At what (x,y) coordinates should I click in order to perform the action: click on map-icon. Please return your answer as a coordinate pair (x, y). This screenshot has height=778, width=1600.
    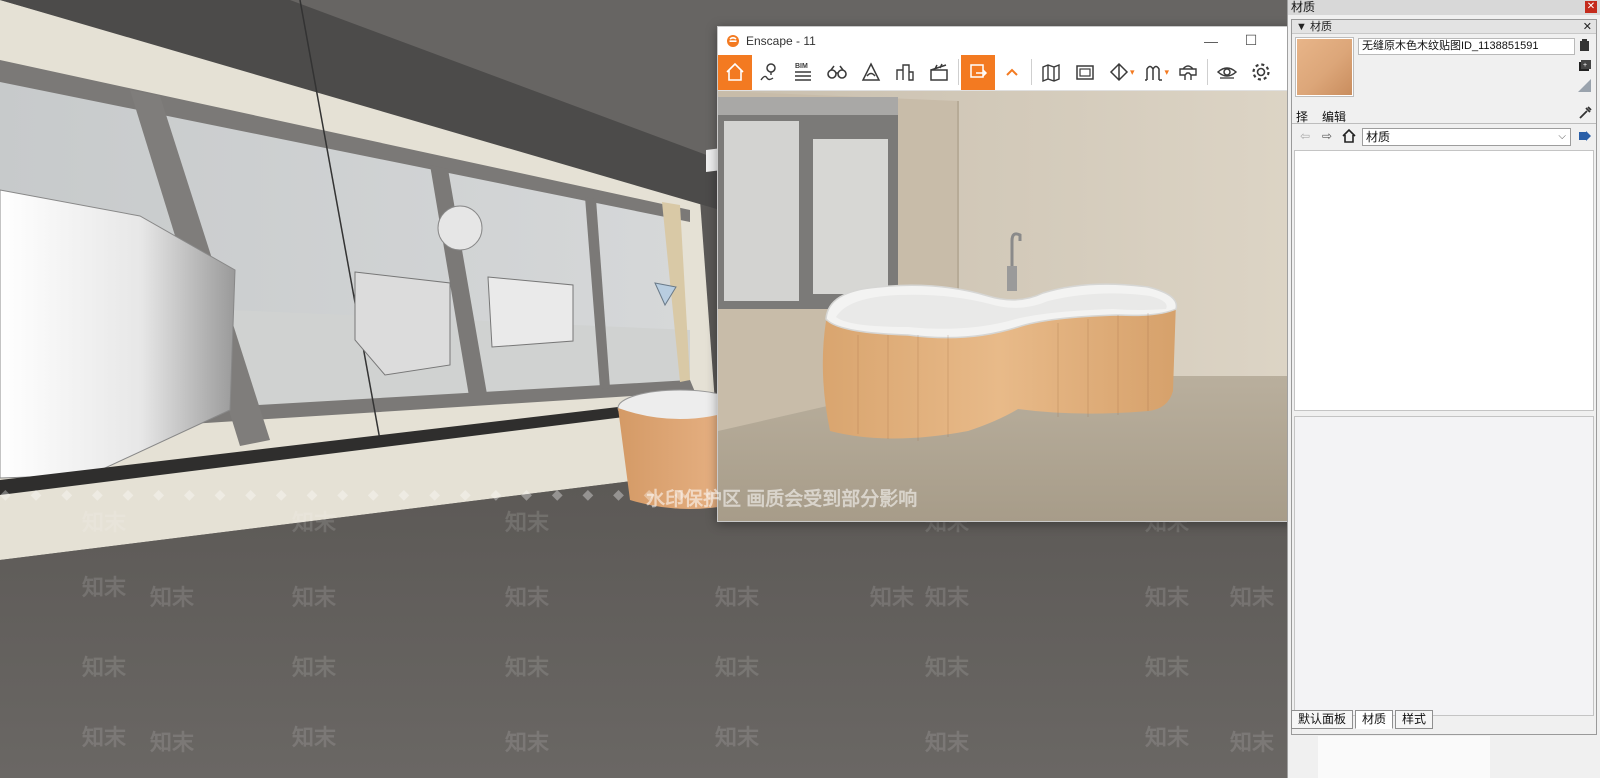
    Looking at the image, I should click on (1051, 72).